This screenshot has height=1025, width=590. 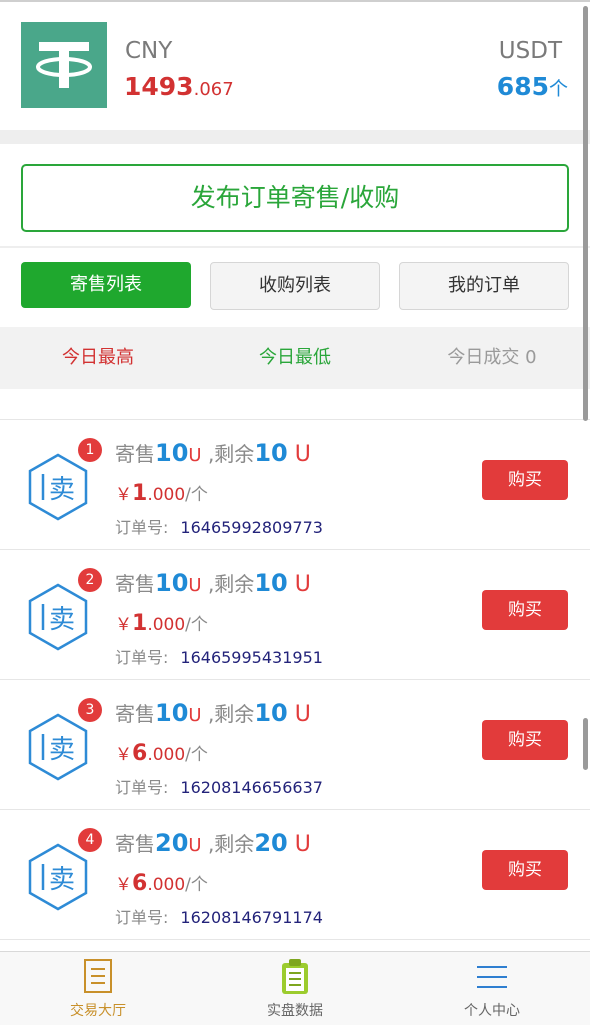 What do you see at coordinates (492, 977) in the screenshot?
I see `menu-lines-icon` at bounding box center [492, 977].